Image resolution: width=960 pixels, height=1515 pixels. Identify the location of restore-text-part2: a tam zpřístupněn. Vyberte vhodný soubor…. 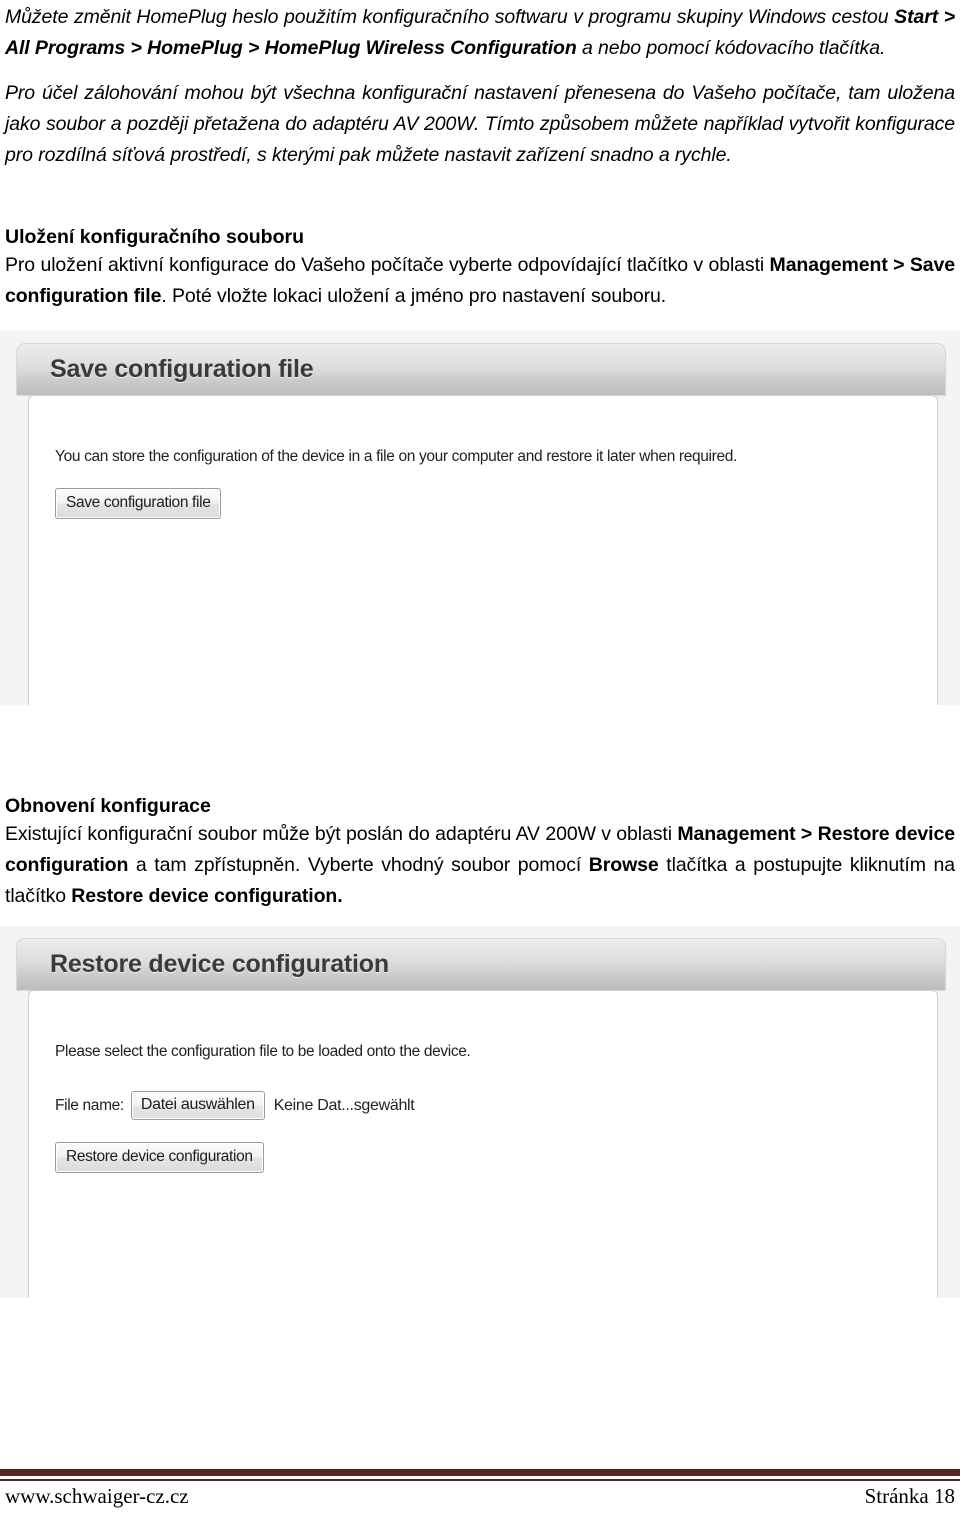
(358, 865).